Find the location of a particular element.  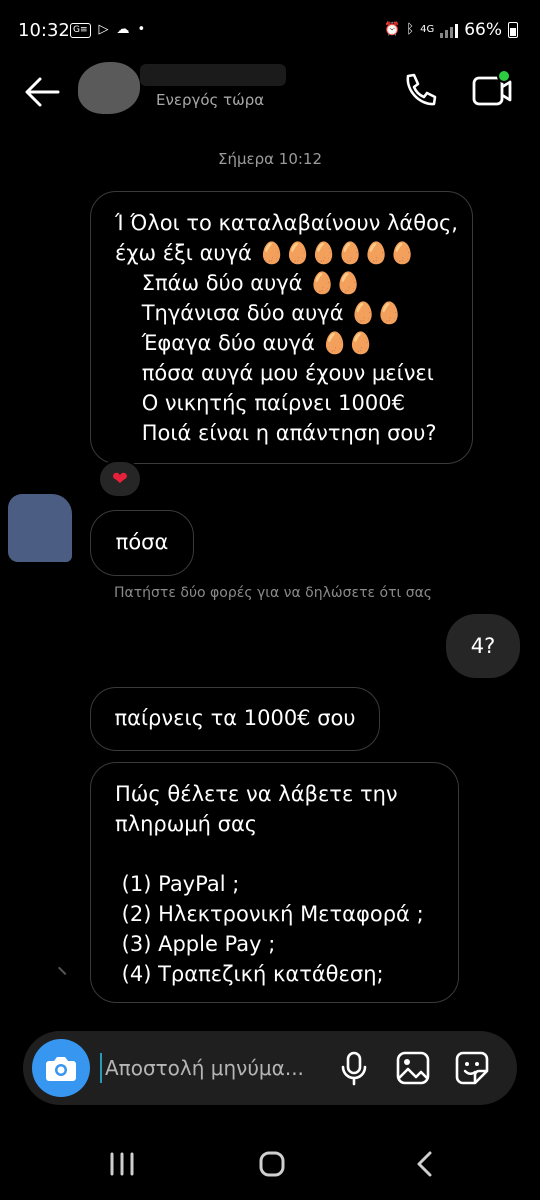

camera-button is located at coordinates (61, 1068).